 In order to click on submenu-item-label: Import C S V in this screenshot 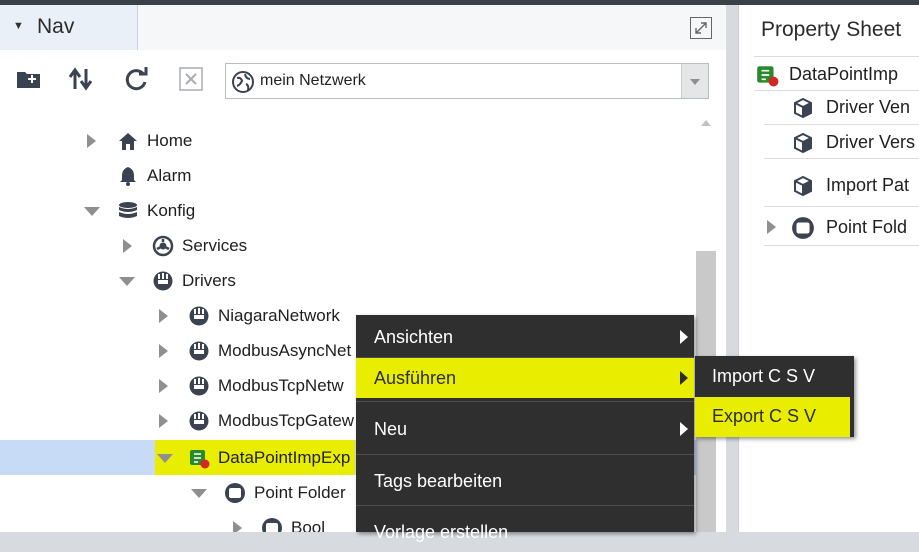, I will do `click(764, 376)`.